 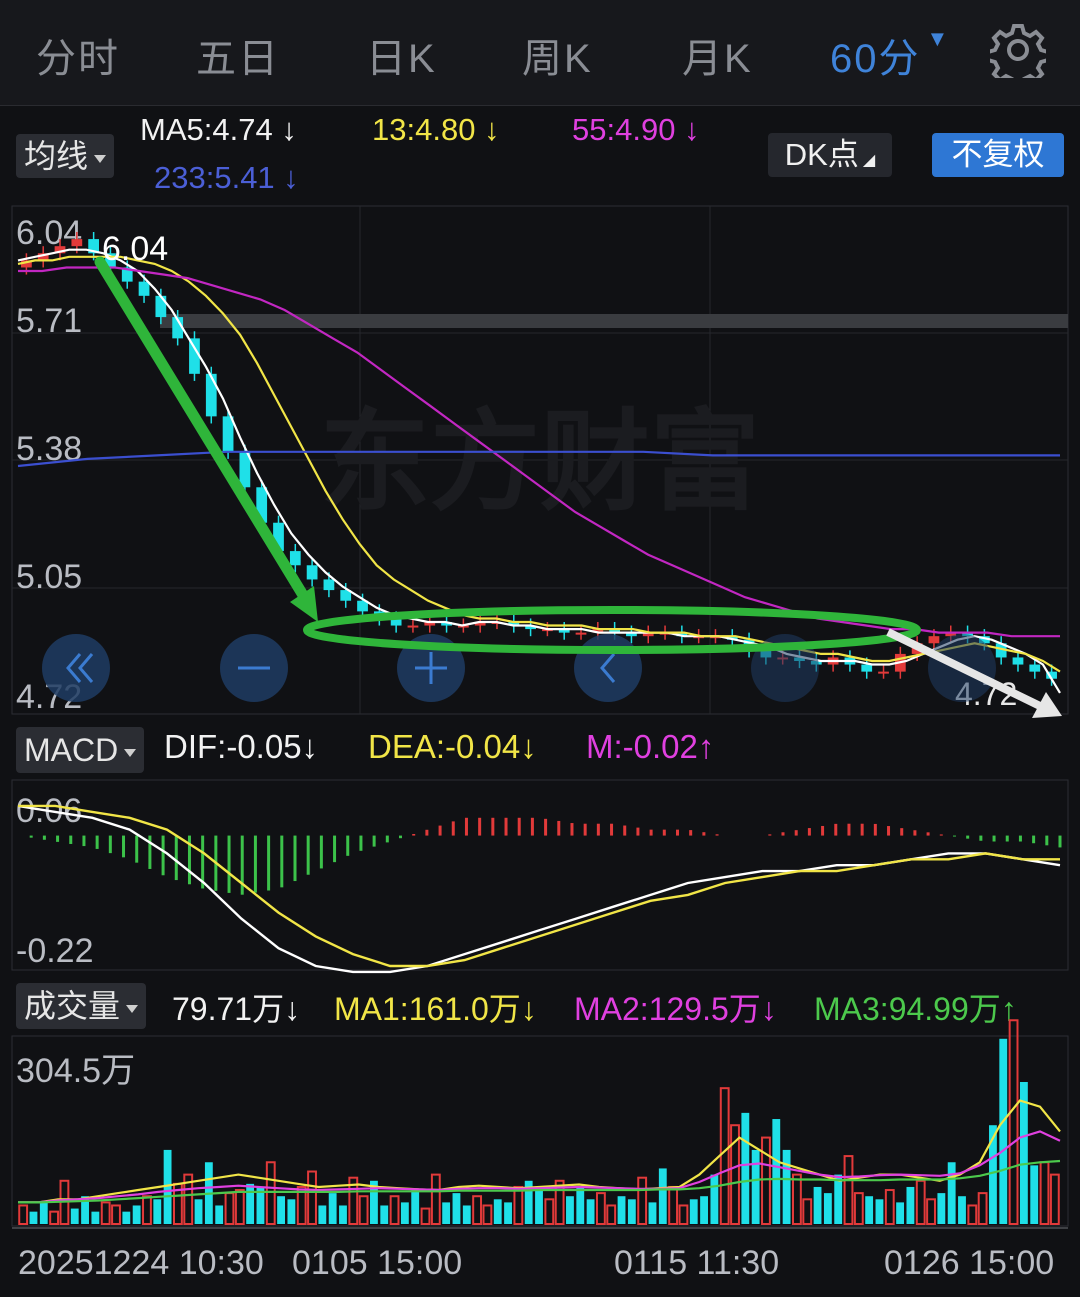 I want to click on macd-line-dif, so click(x=539, y=889).